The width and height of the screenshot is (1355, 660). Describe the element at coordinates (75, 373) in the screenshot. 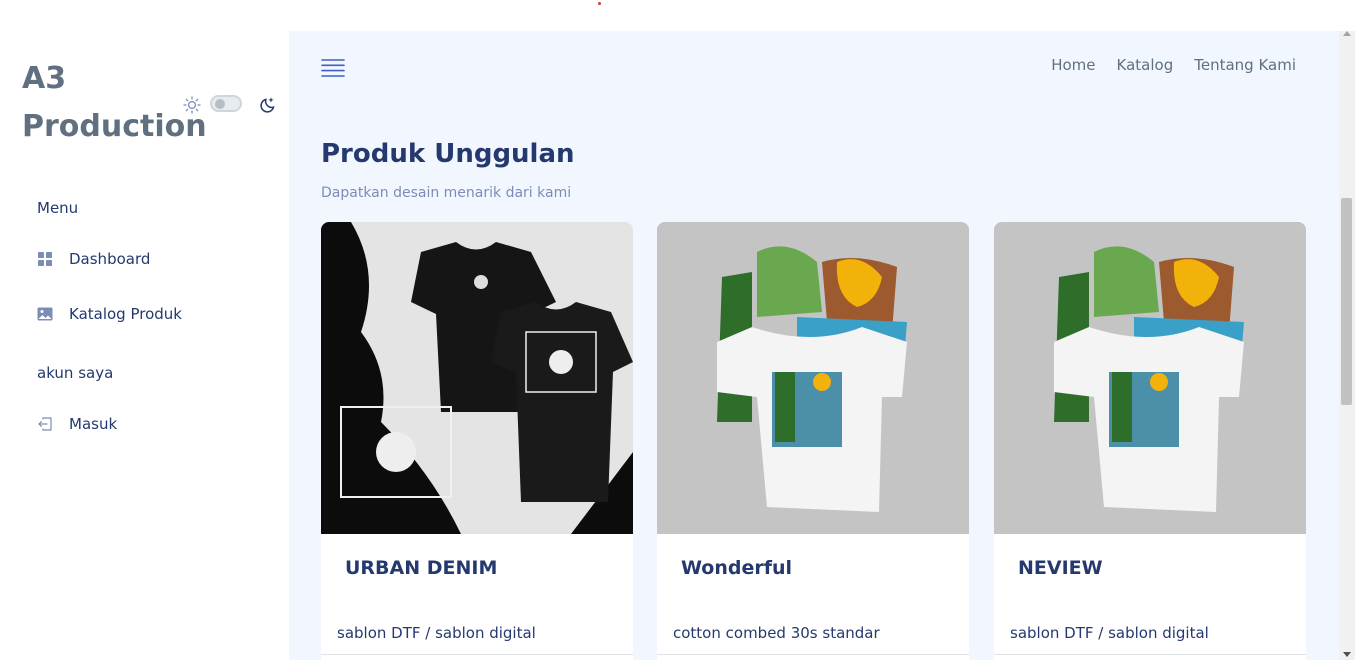

I see `account-section-title: akun saya` at that location.